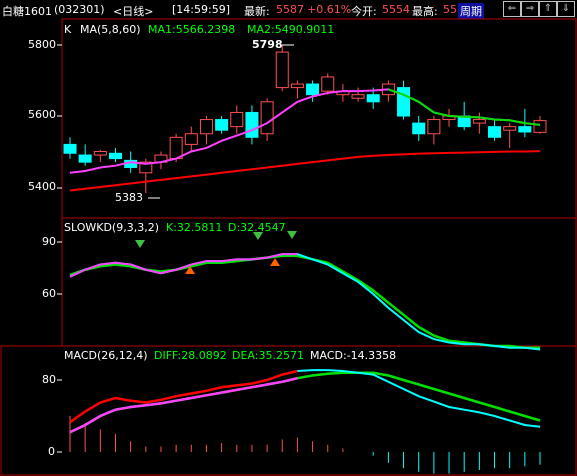  Describe the element at coordinates (190, 355) in the screenshot. I see `macd-diff-value: DIFF:28.0892` at that location.